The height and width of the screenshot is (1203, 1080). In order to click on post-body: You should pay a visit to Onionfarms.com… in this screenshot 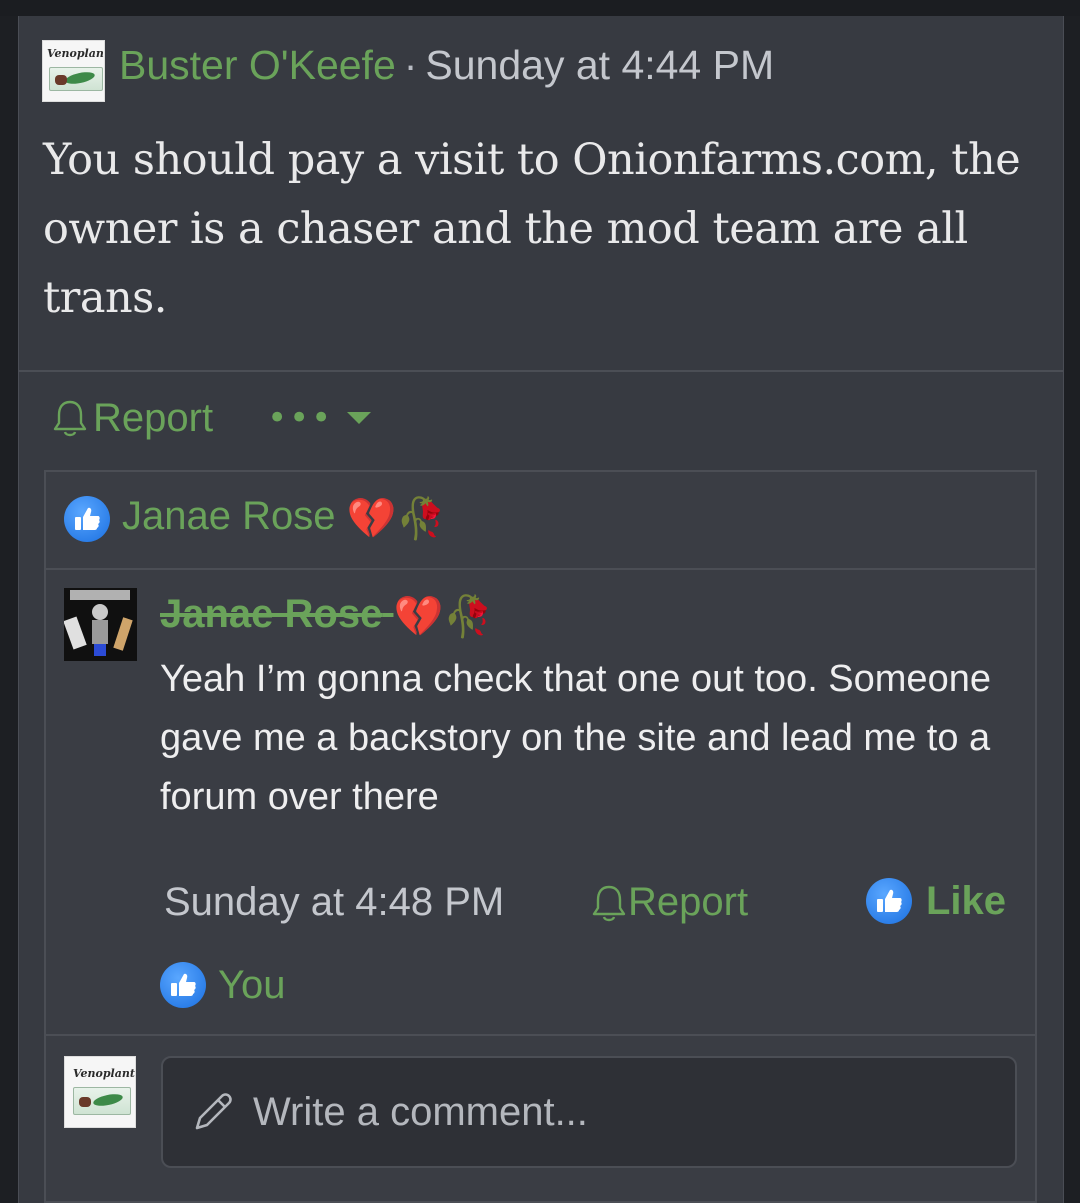, I will do `click(532, 229)`.